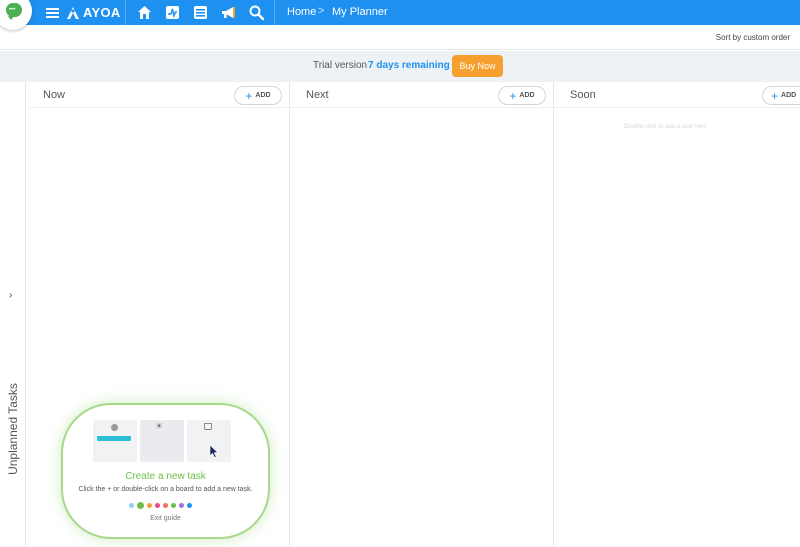 Image resolution: width=800 pixels, height=547 pixels. What do you see at coordinates (165, 476) in the screenshot?
I see `guide-title: Create a new task` at bounding box center [165, 476].